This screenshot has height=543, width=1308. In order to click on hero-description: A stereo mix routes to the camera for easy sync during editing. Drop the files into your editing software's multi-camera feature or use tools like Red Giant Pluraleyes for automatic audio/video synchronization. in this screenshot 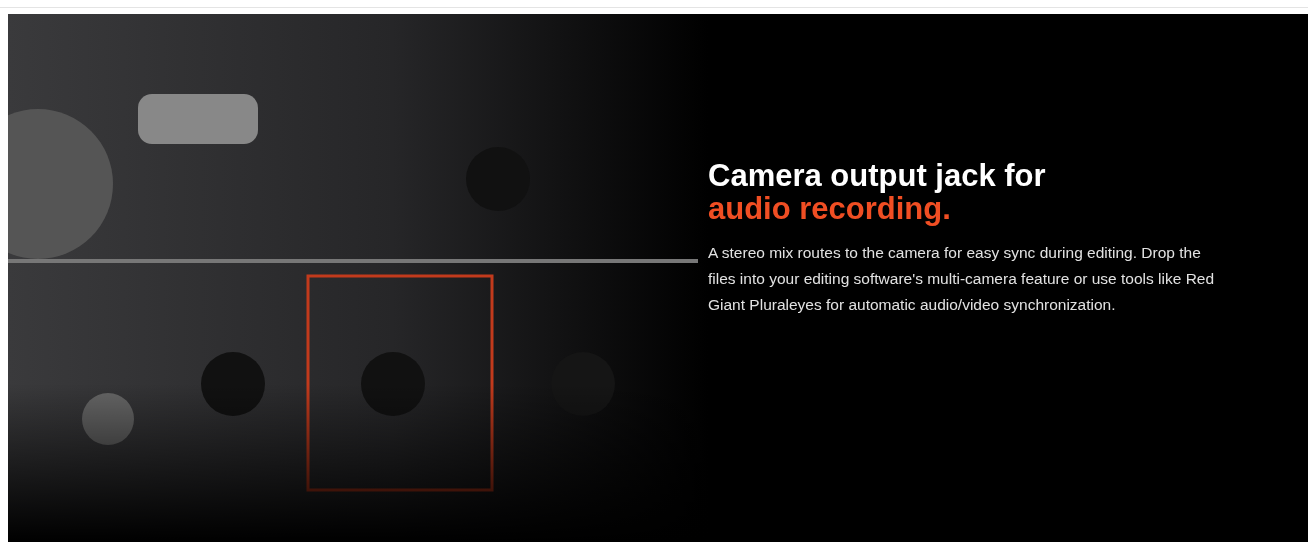, I will do `click(962, 278)`.